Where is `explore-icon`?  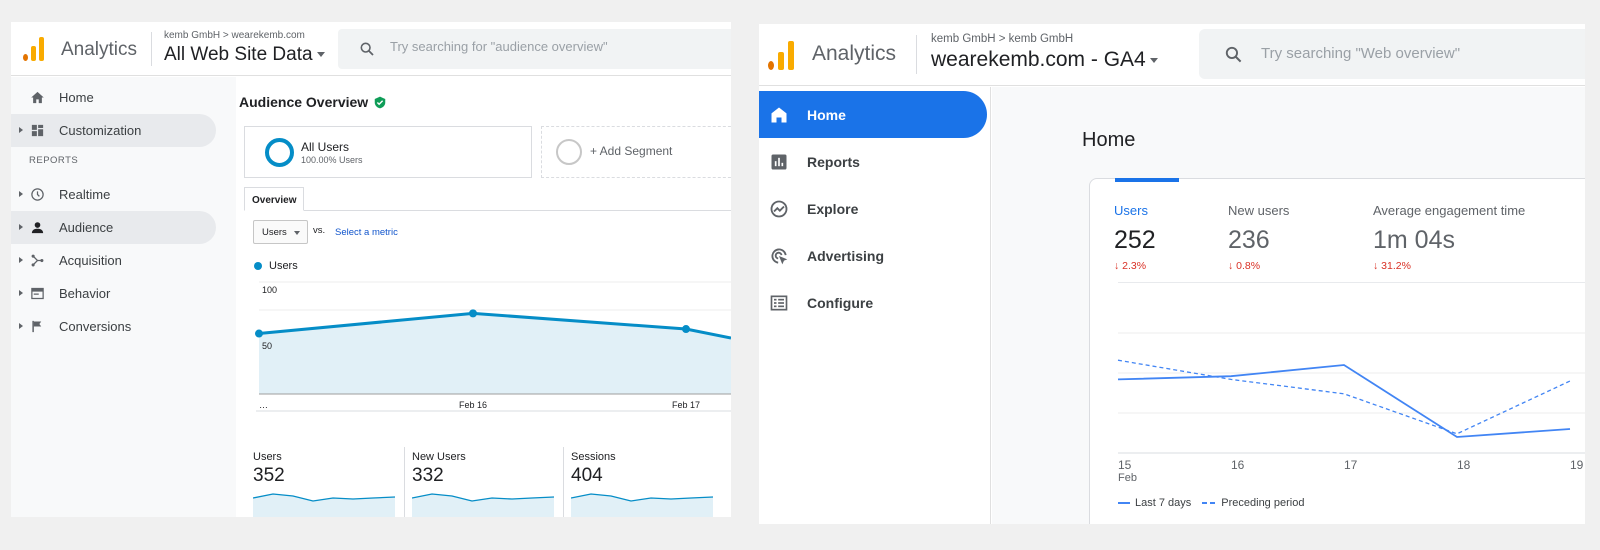 explore-icon is located at coordinates (779, 209).